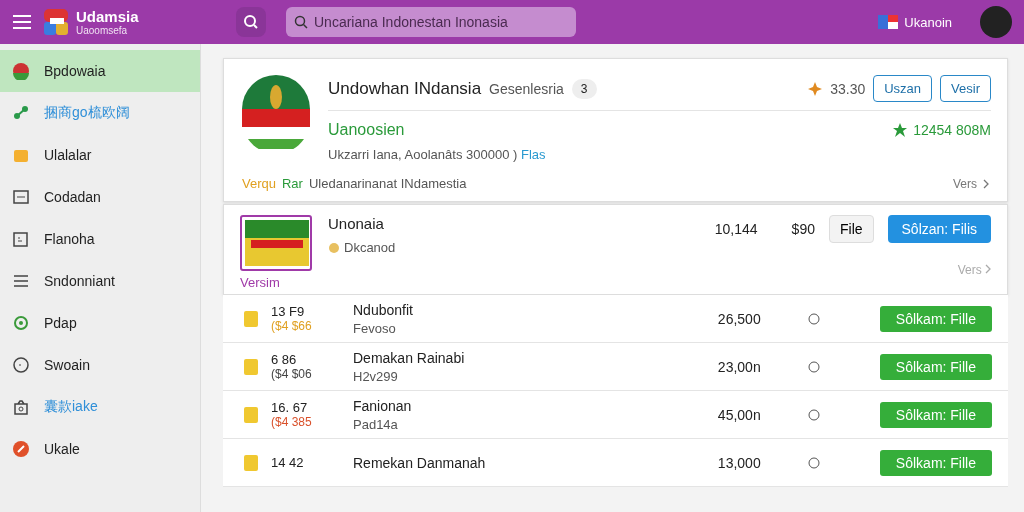 This screenshot has width=1024, height=512. Describe the element at coordinates (952, 130) in the screenshot. I see `stat-value: 12454 808M` at that location.